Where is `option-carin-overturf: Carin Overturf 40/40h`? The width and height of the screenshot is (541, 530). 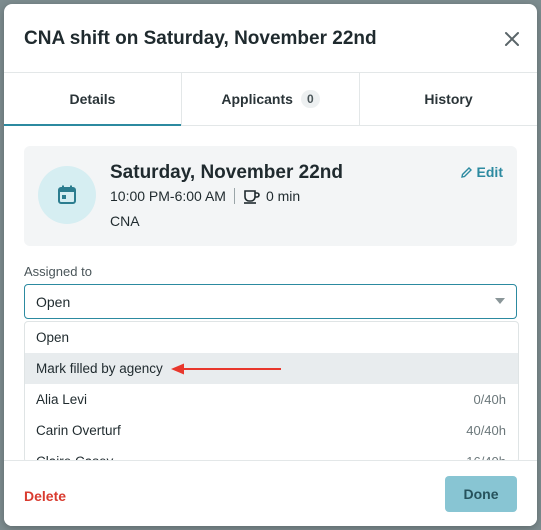 option-carin-overturf: Carin Overturf 40/40h is located at coordinates (271, 430).